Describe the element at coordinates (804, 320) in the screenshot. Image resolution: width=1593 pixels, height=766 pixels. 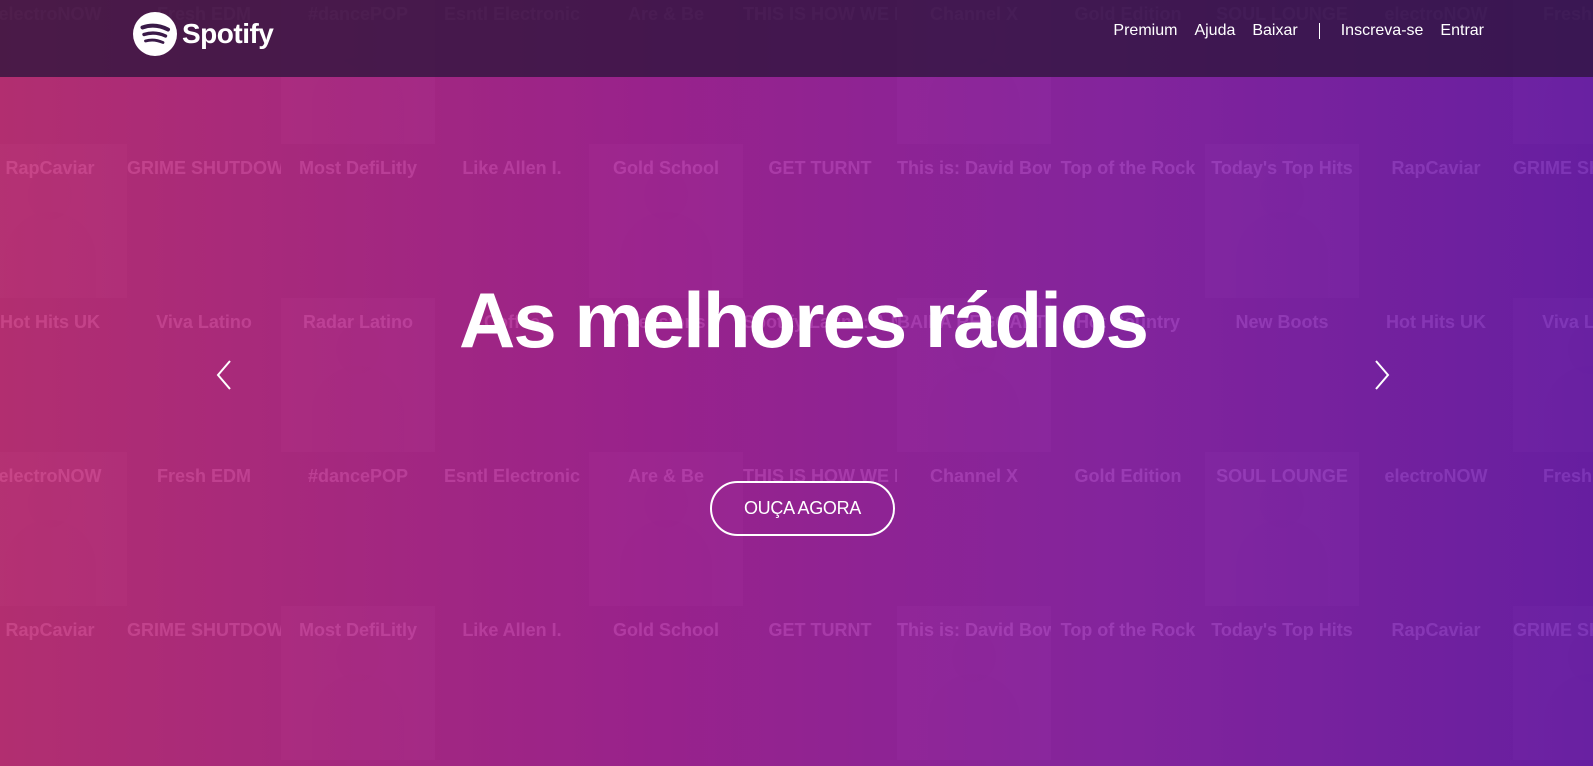
I see `hero-title: As melhores rádios` at that location.